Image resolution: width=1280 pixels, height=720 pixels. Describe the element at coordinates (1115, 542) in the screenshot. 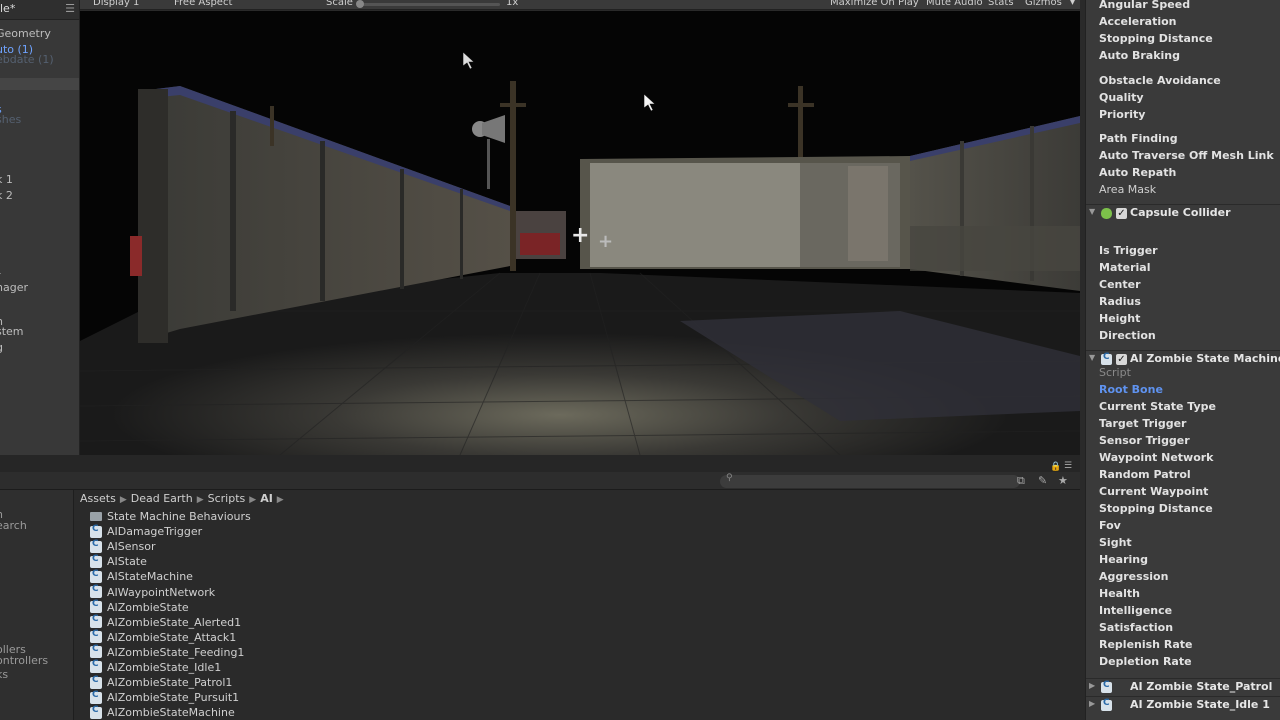

I see `inspector-field-label: Sight` at that location.